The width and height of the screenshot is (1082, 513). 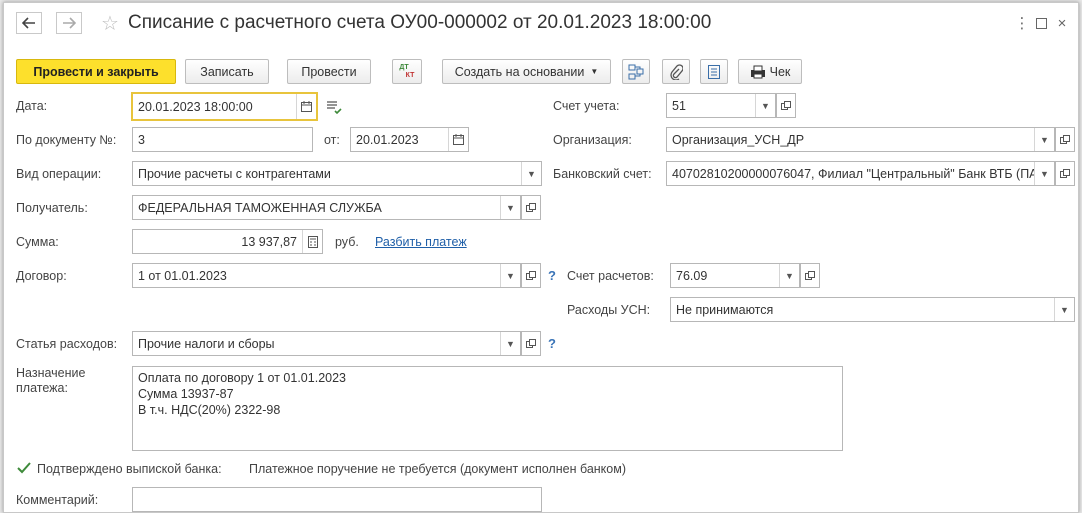 I want to click on forward-button, so click(x=69, y=23).